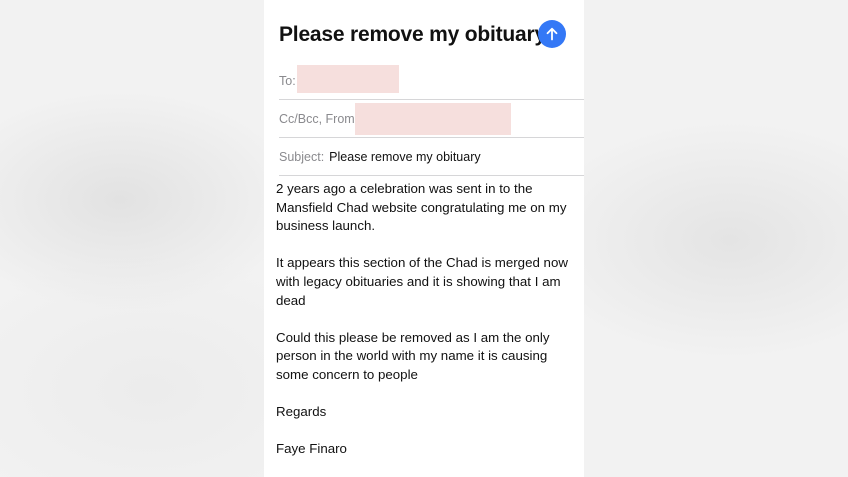 This screenshot has width=848, height=477. I want to click on divider-subject, so click(431, 175).